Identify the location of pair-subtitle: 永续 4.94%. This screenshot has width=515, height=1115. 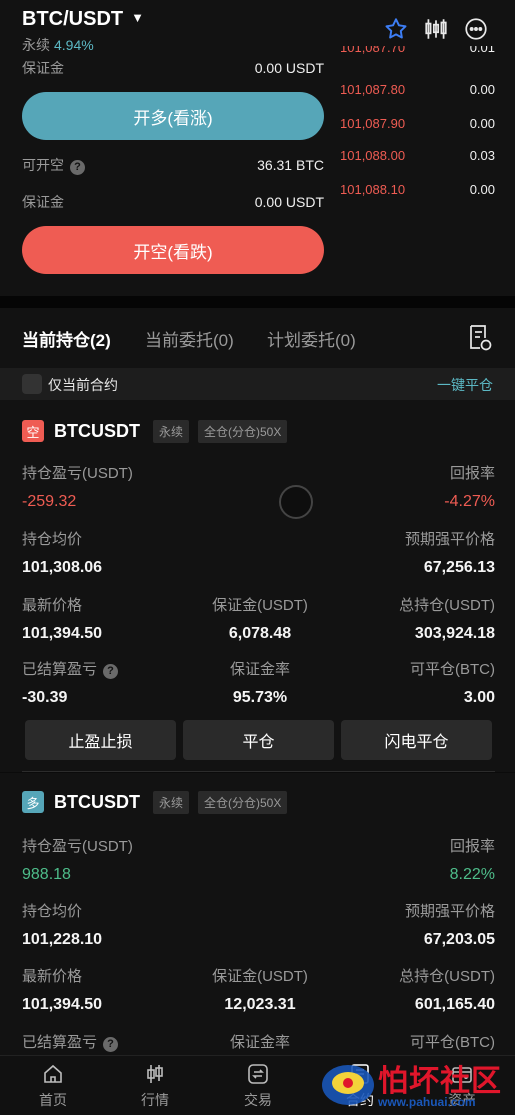
(58, 45).